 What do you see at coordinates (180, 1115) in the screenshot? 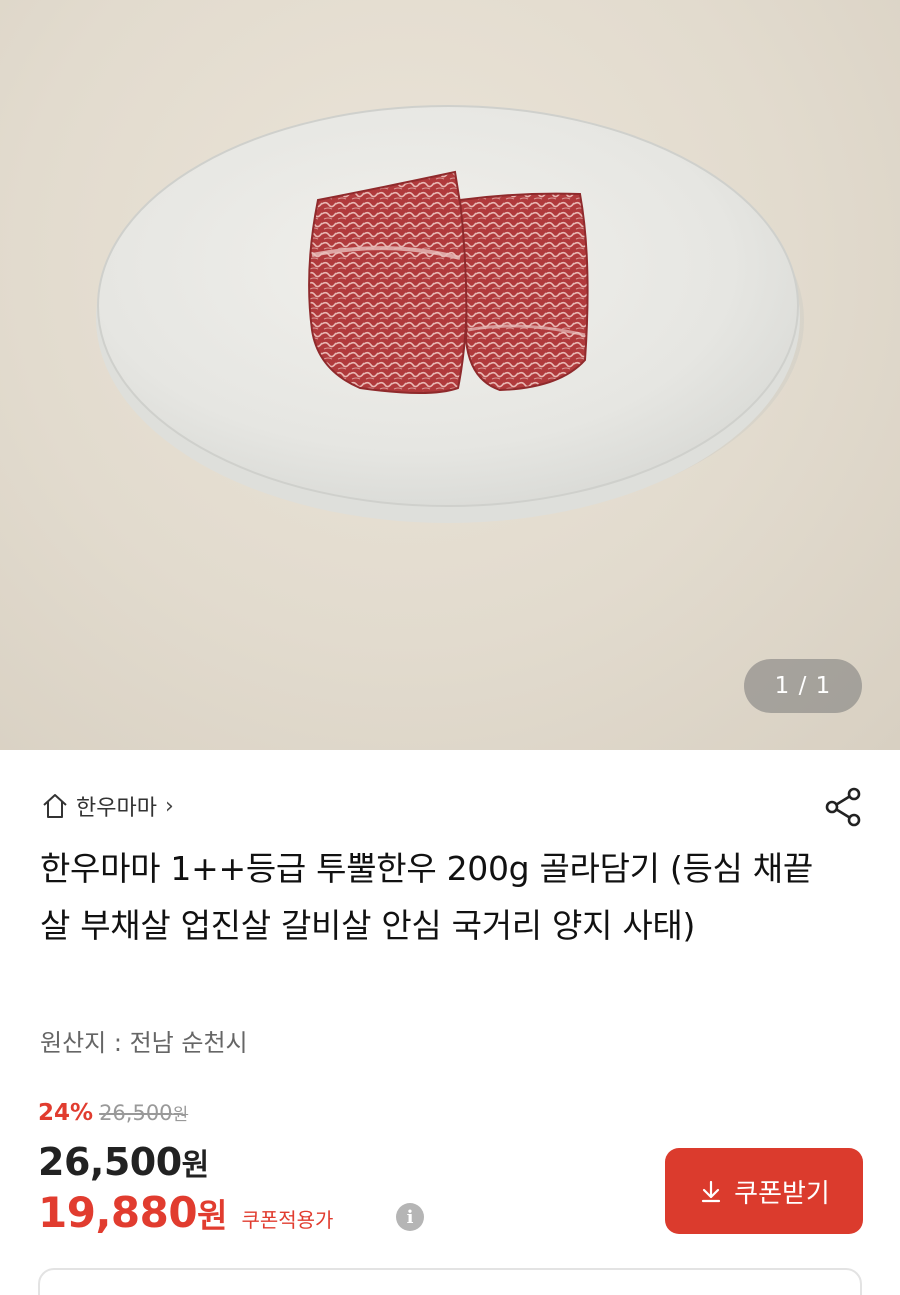
I see `original-price-unit: 원` at bounding box center [180, 1115].